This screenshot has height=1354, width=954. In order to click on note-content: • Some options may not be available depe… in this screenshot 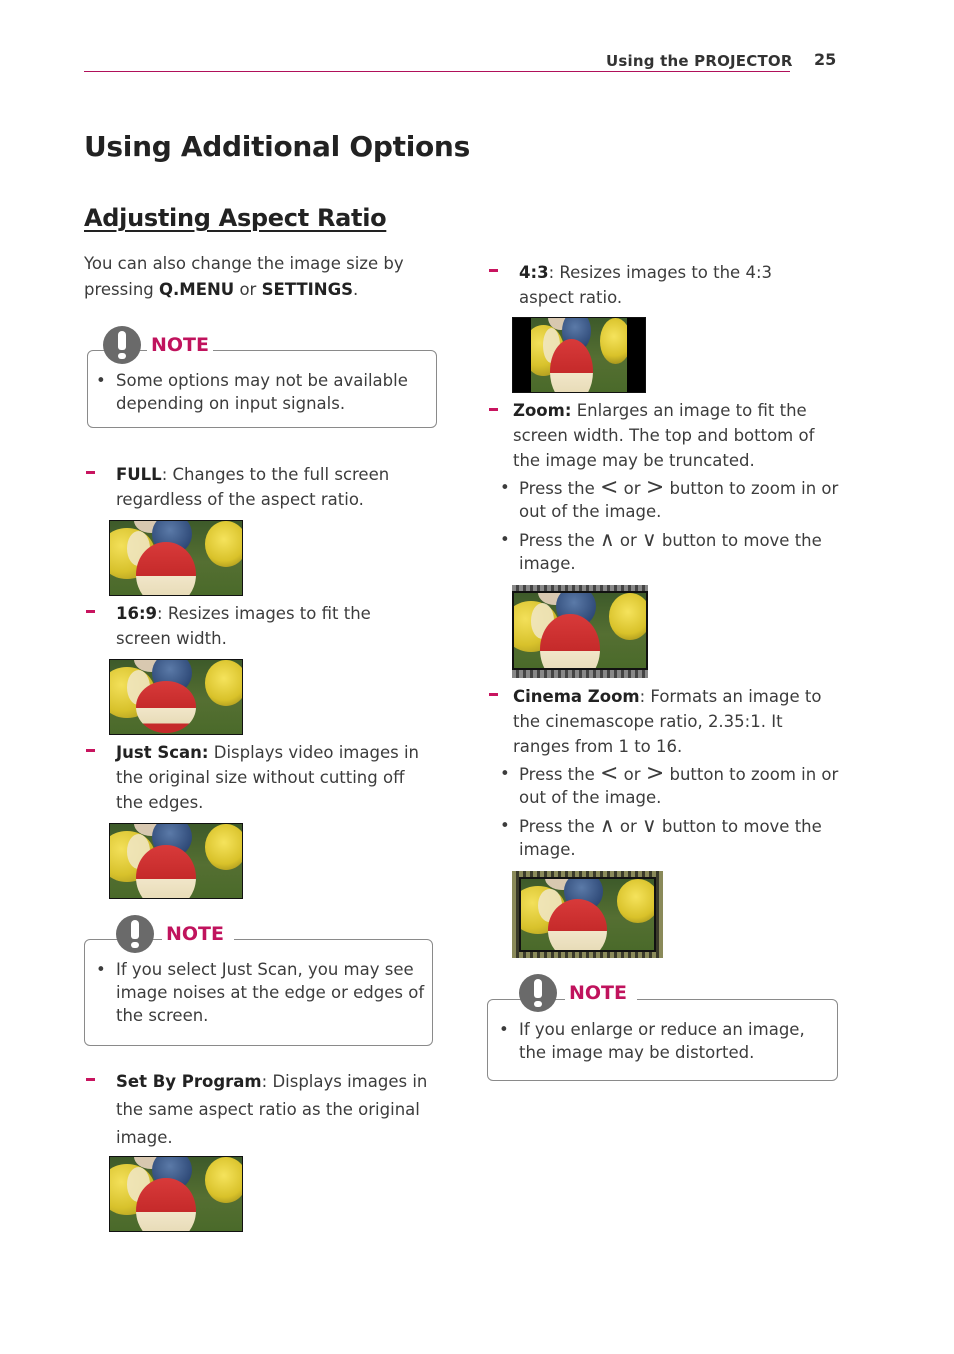, I will do `click(263, 392)`.